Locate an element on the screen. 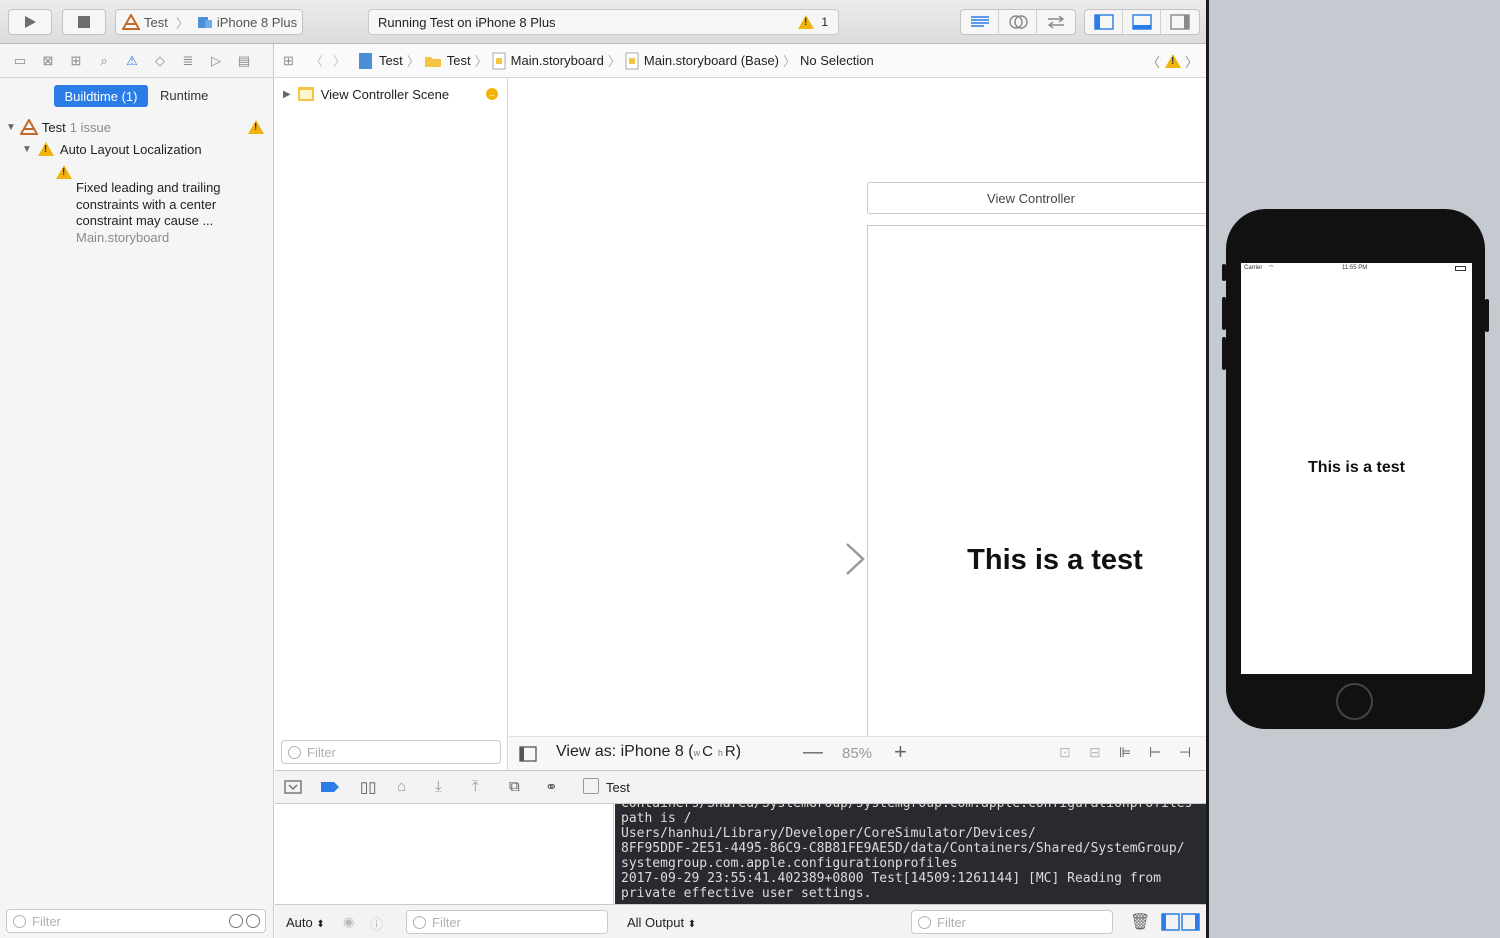 The image size is (1500, 938). zoom-in-button: + is located at coordinates (900, 752).